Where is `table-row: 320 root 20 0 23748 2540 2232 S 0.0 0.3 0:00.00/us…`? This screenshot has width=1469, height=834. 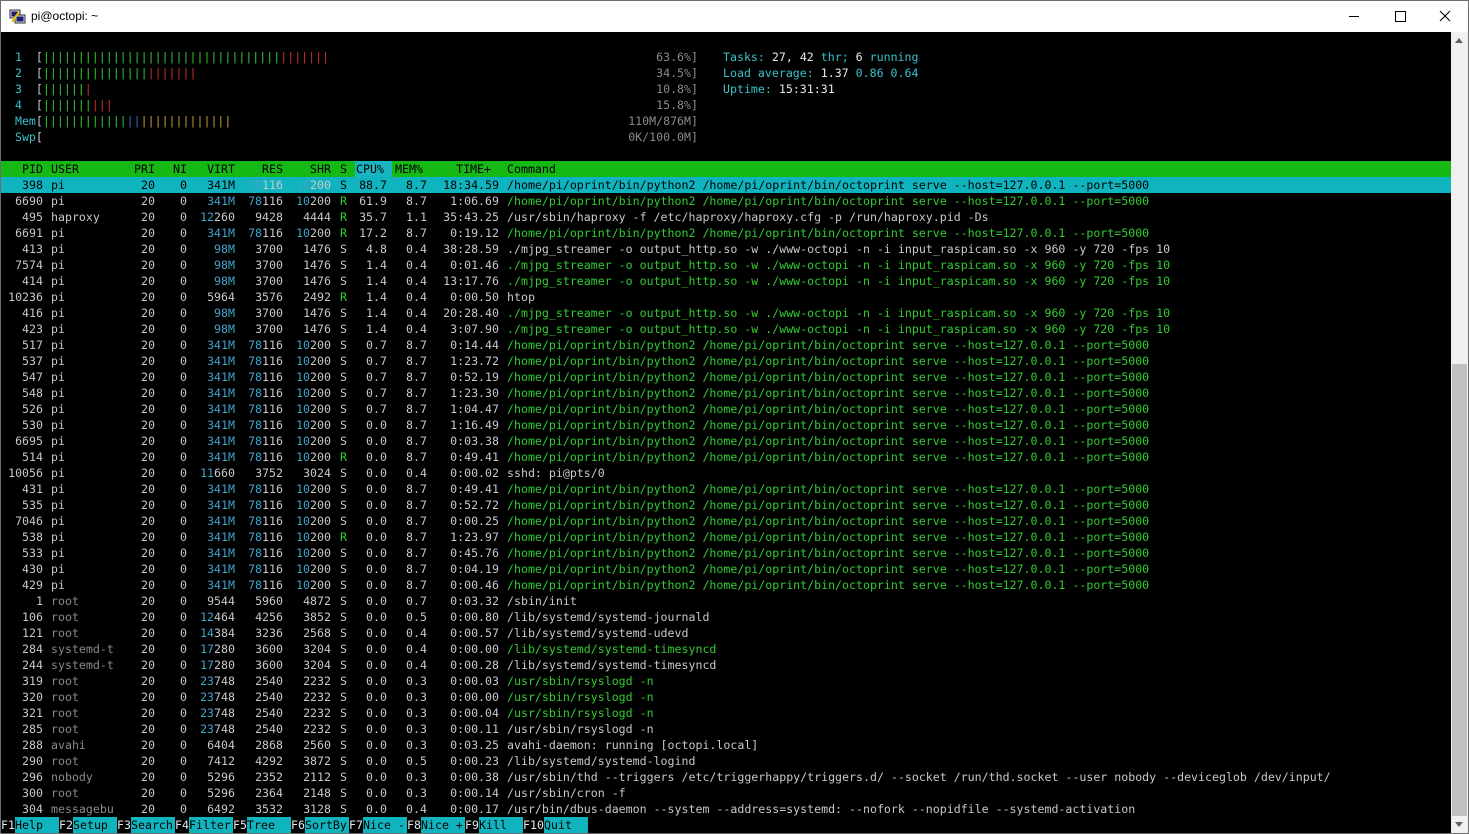
table-row: 320 root 20 0 23748 2540 2232 S 0.0 0.3 0:00.00/us… is located at coordinates (726, 697).